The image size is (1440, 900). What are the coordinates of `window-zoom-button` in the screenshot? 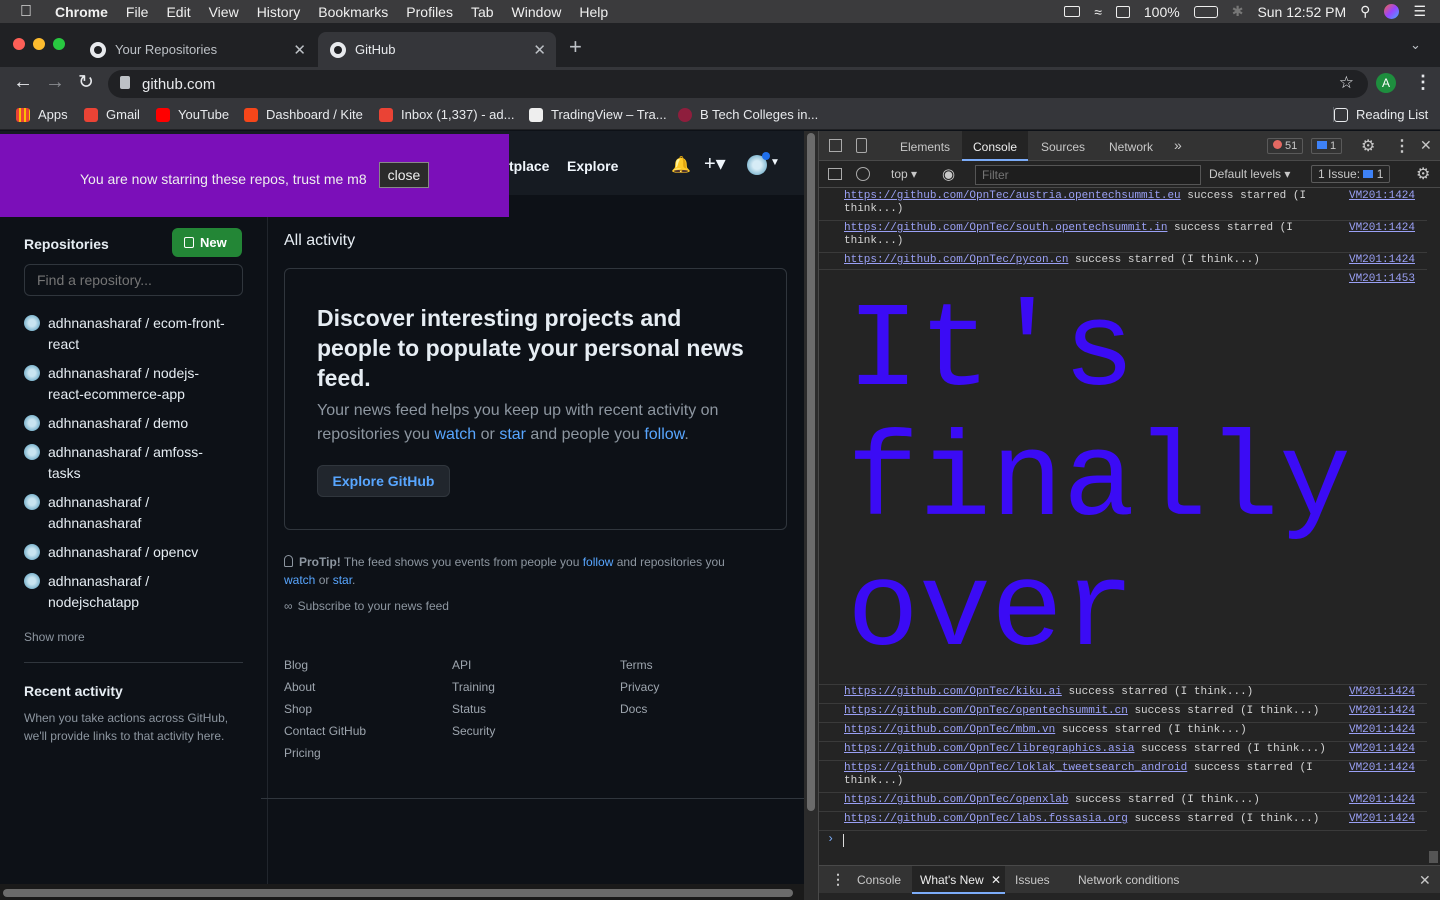 It's located at (59, 44).